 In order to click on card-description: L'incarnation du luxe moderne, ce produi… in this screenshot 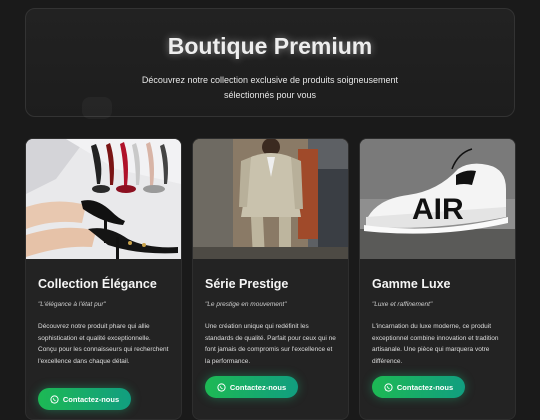, I will do `click(435, 344)`.